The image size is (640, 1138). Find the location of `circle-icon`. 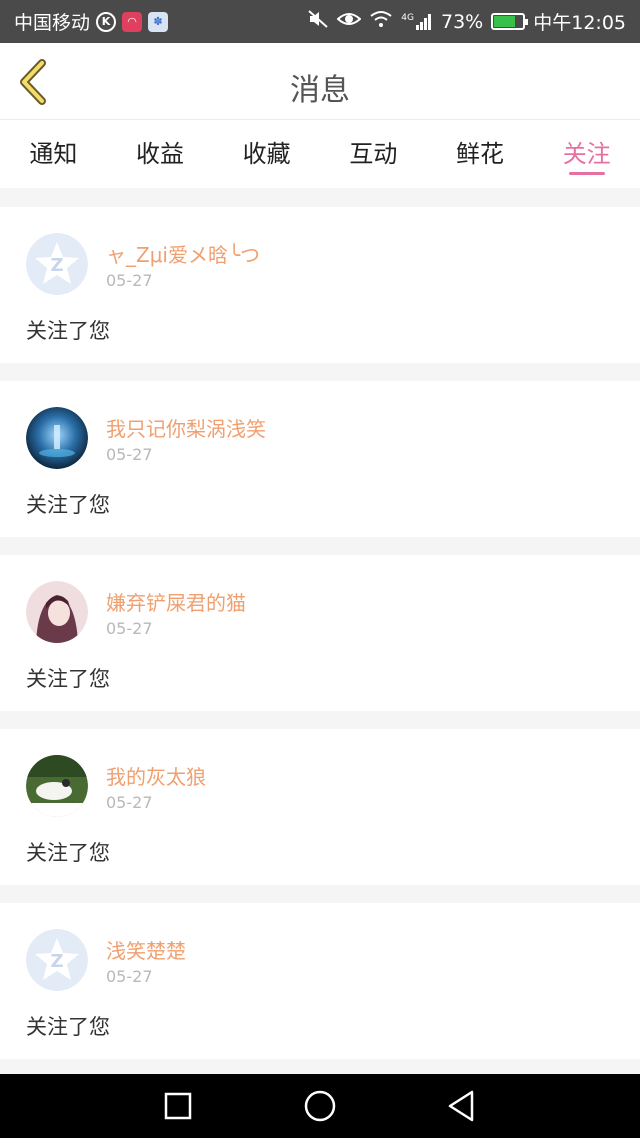

circle-icon is located at coordinates (320, 1106).